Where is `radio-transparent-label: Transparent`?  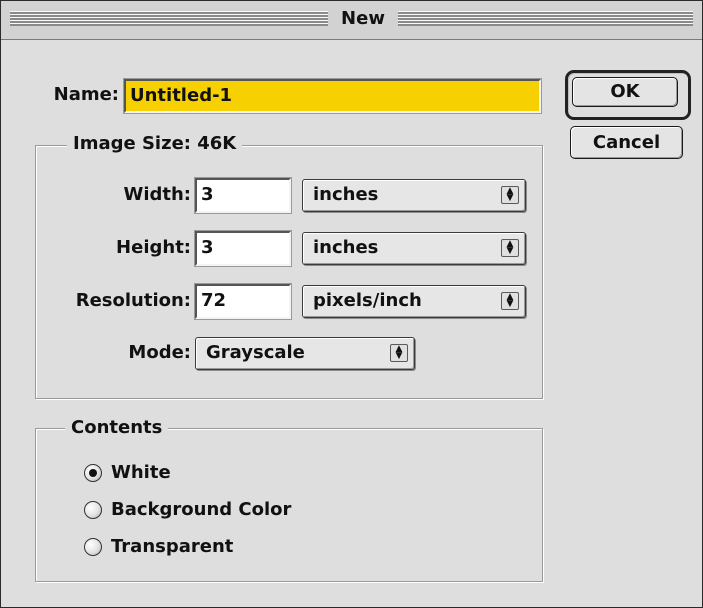 radio-transparent-label: Transparent is located at coordinates (172, 547).